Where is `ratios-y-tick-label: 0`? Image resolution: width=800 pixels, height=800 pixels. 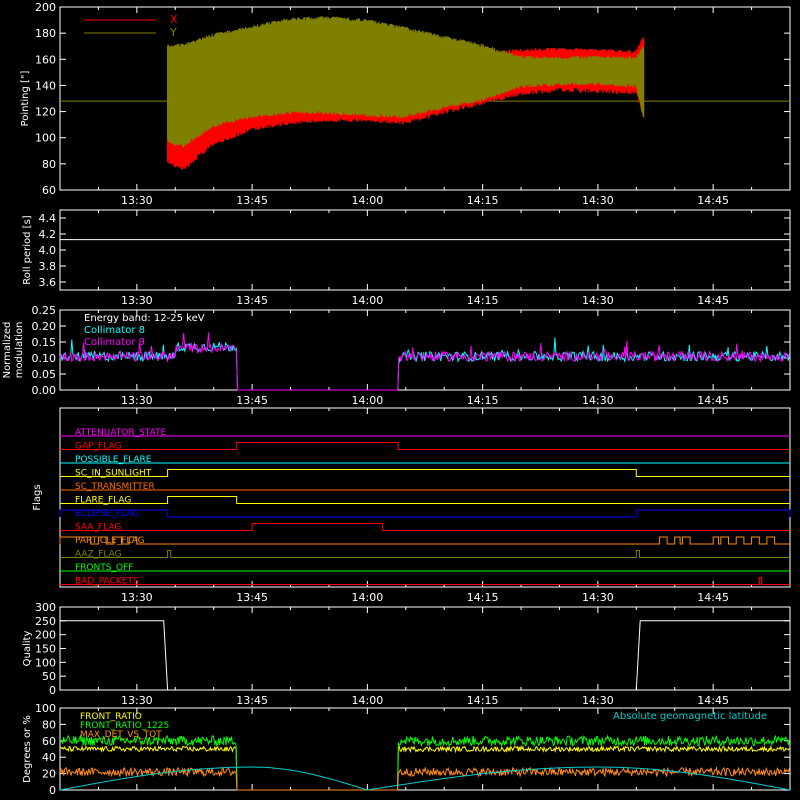
ratios-y-tick-label: 0 is located at coordinates (52, 790).